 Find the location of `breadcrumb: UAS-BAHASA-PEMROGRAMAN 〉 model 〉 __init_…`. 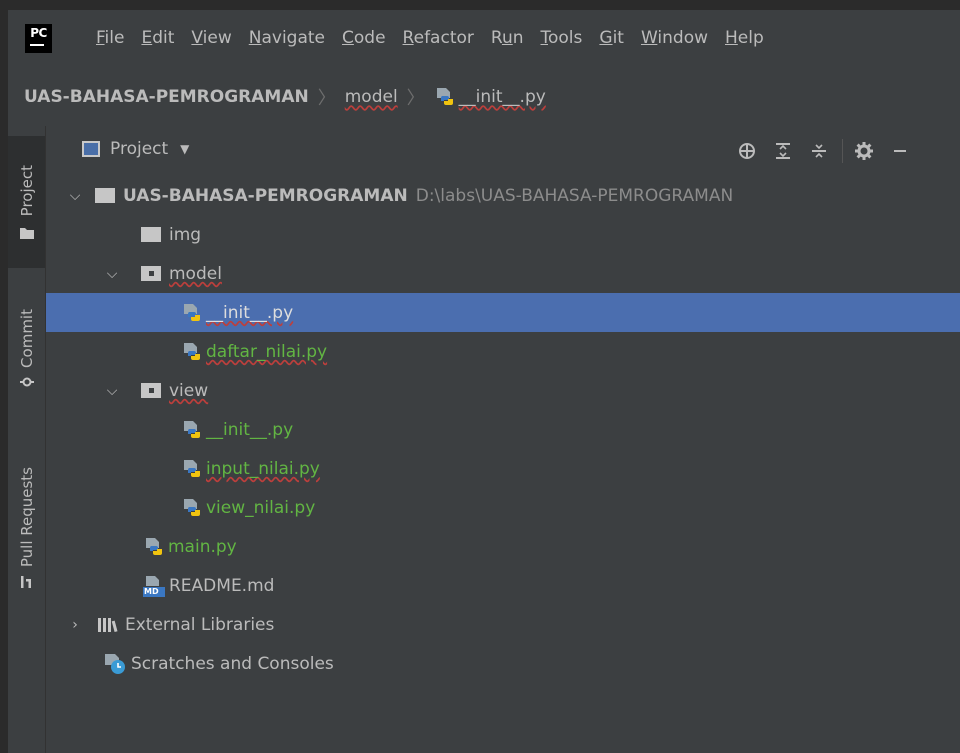

breadcrumb: UAS-BAHASA-PEMROGRAMAN 〉 model 〉 __init_… is located at coordinates (484, 97).